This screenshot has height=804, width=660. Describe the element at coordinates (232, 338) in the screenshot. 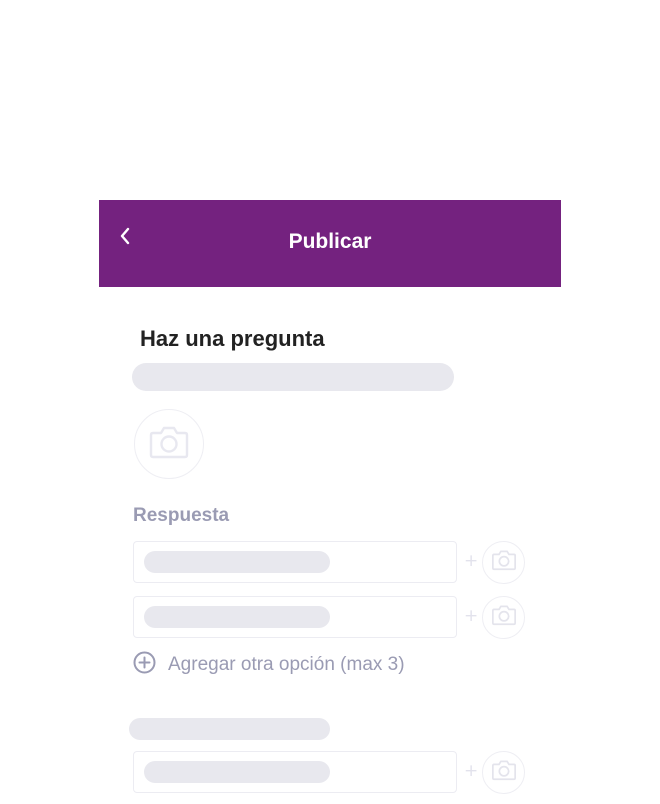

I see `question-heading: Haz una pregunta` at that location.